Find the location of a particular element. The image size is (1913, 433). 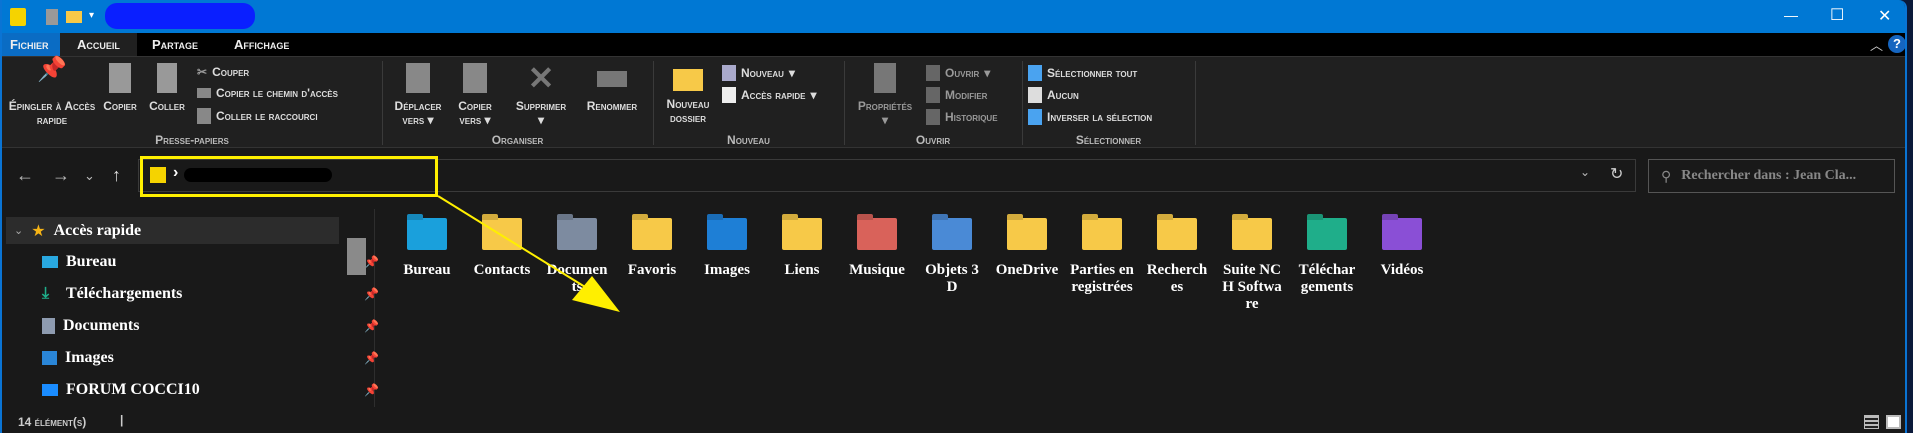

item-count: 14 élément(s) is located at coordinates (52, 422).